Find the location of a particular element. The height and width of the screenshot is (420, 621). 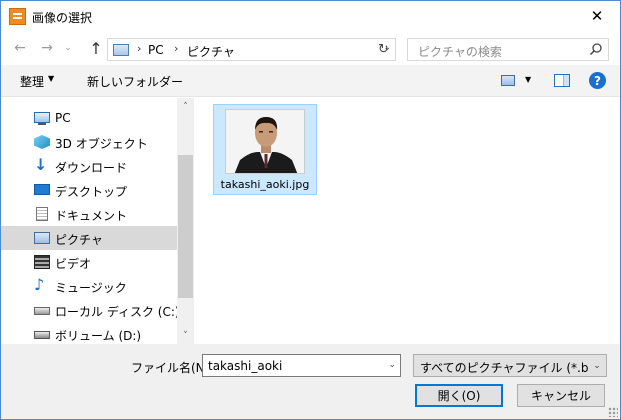

music-icon: ♪ is located at coordinates (39, 284).